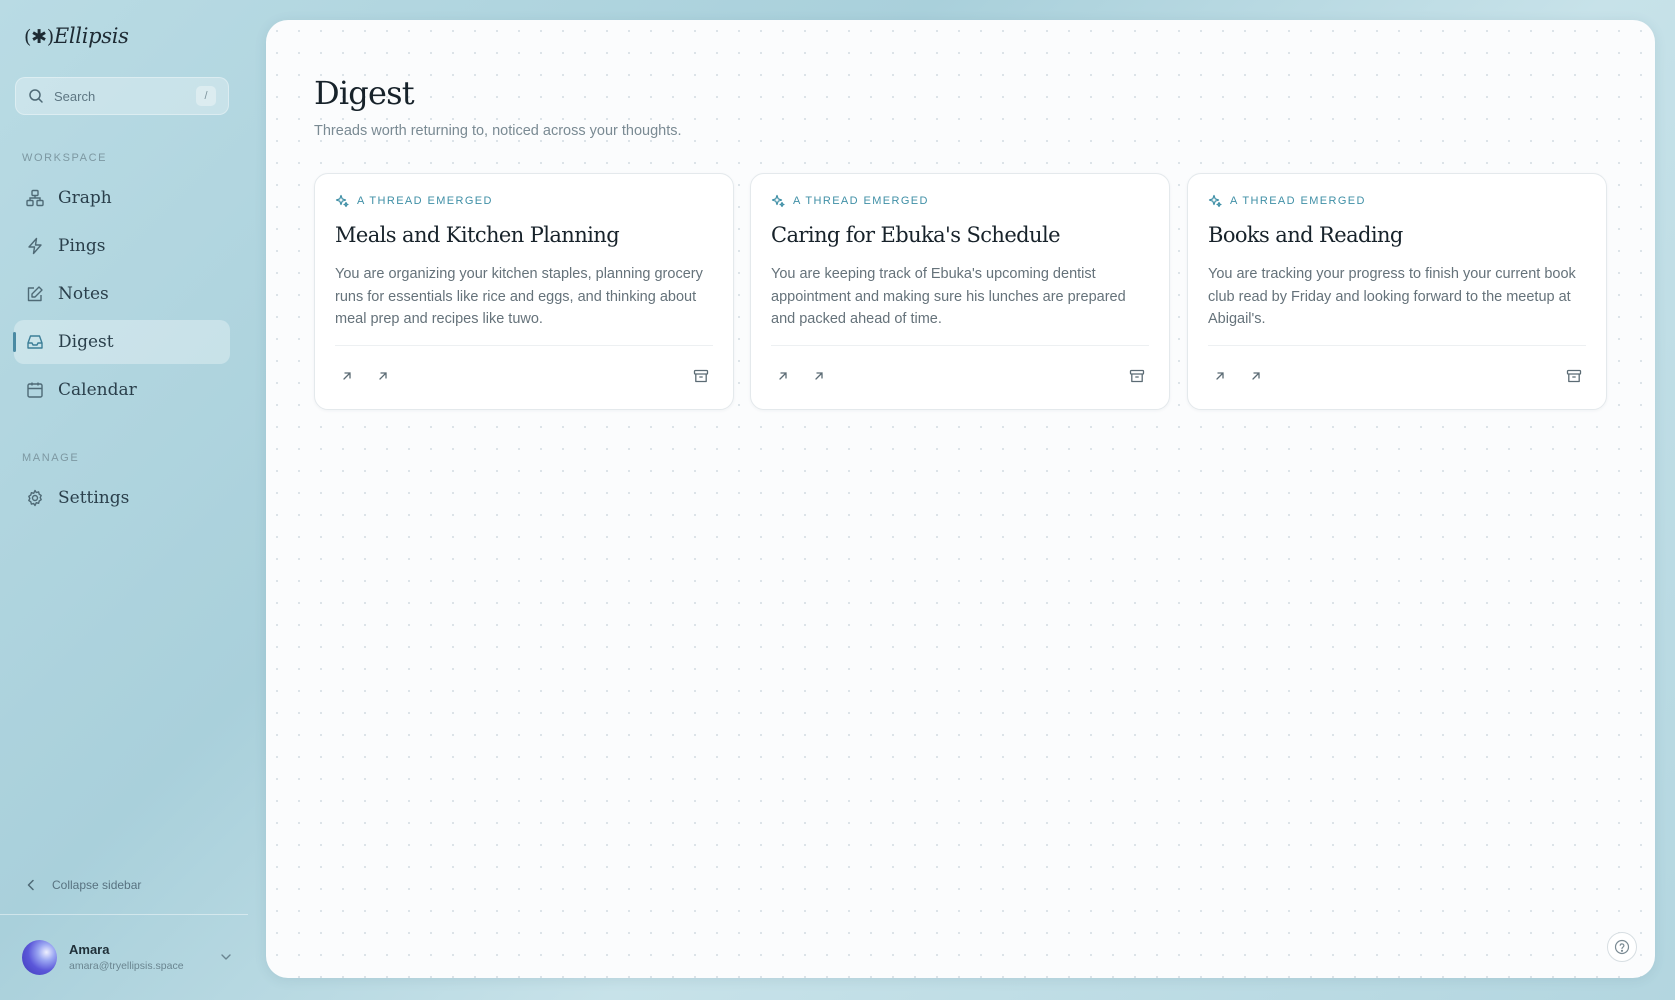 The width and height of the screenshot is (1675, 1000). What do you see at coordinates (125, 96) in the screenshot?
I see `search-input: Search` at bounding box center [125, 96].